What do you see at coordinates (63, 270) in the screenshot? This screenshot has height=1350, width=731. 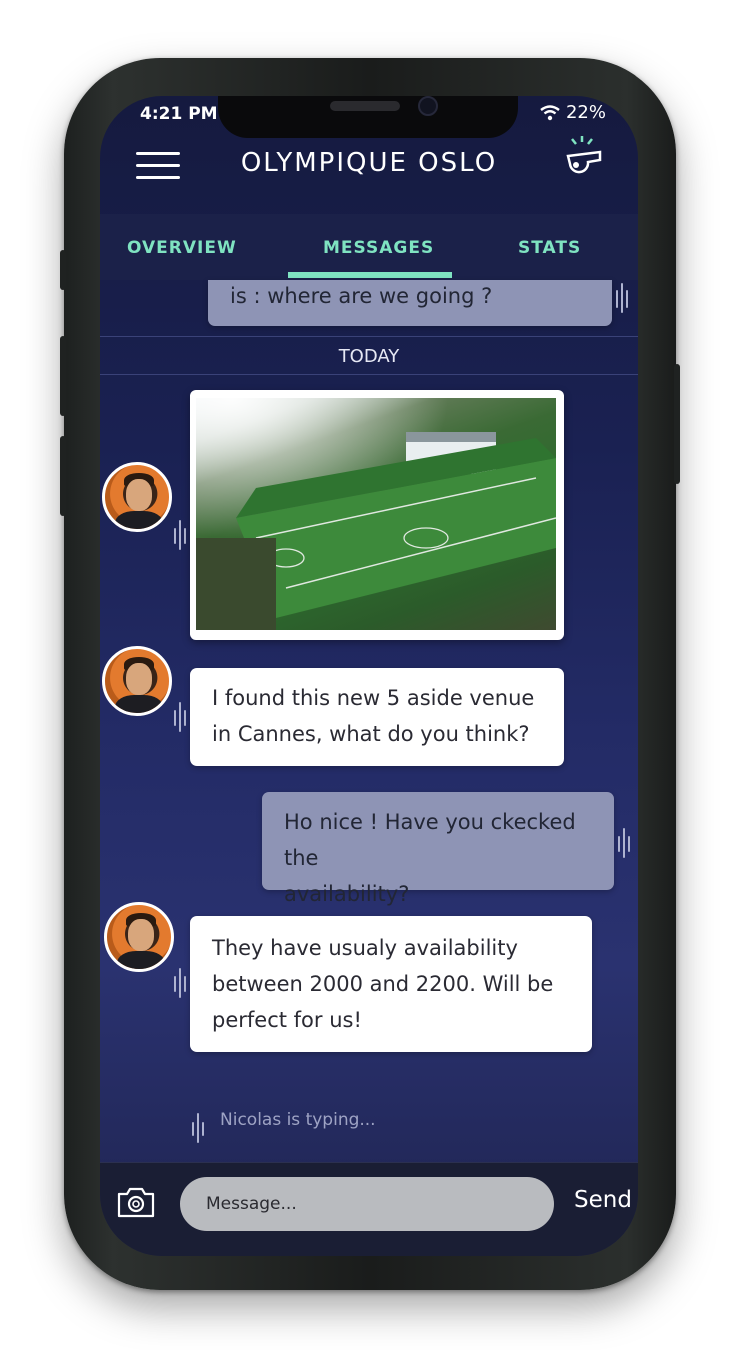 I see `mute-switch` at bounding box center [63, 270].